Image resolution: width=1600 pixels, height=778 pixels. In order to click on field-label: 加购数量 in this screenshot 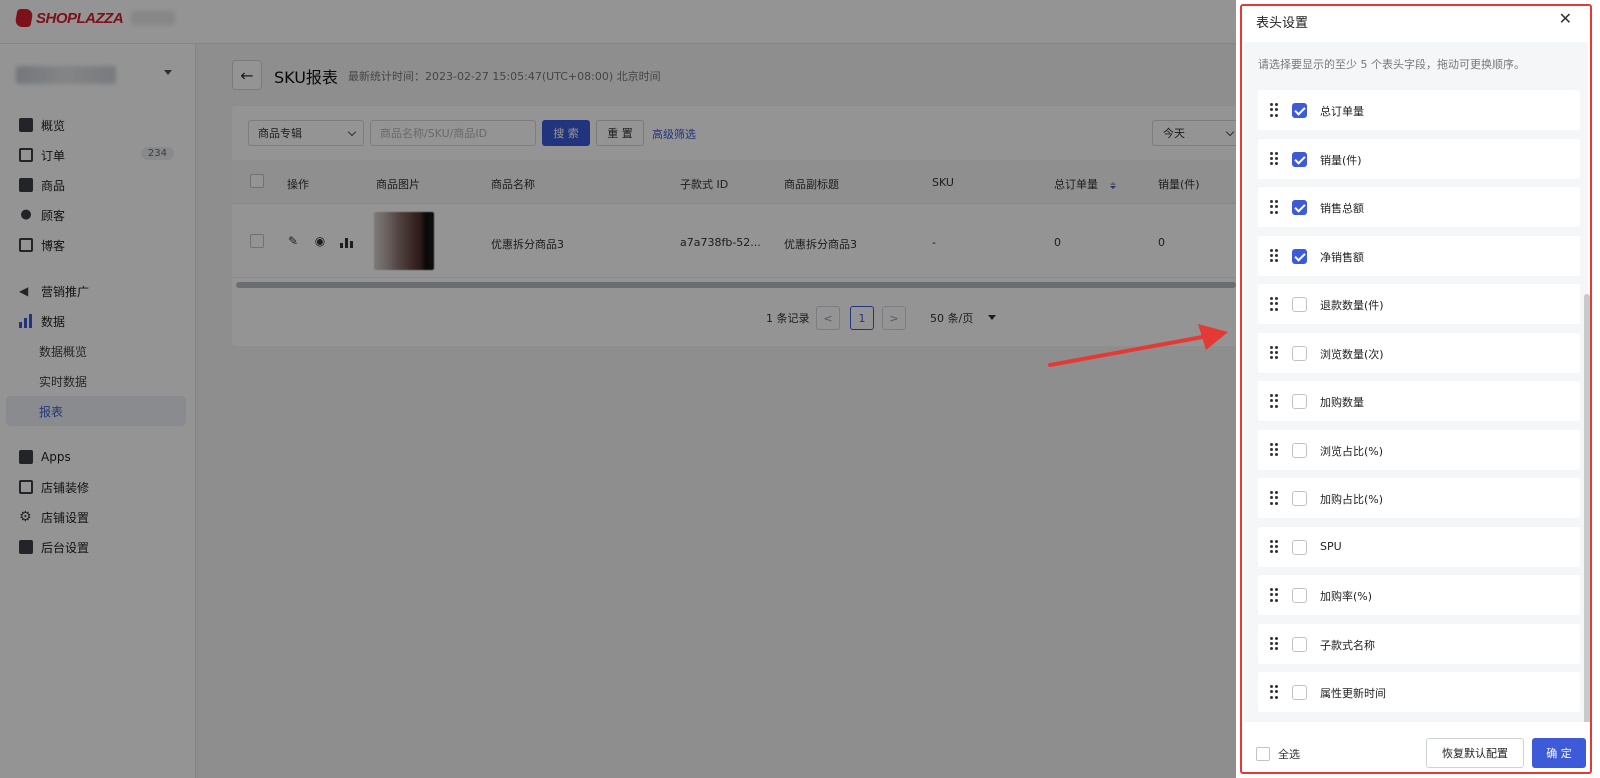, I will do `click(1342, 402)`.